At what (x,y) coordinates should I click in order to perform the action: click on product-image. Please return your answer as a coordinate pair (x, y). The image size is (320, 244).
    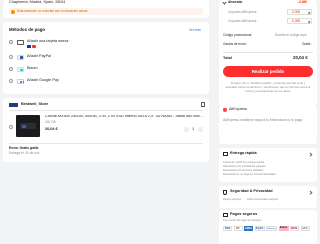
    Looking at the image, I should click on (28, 126).